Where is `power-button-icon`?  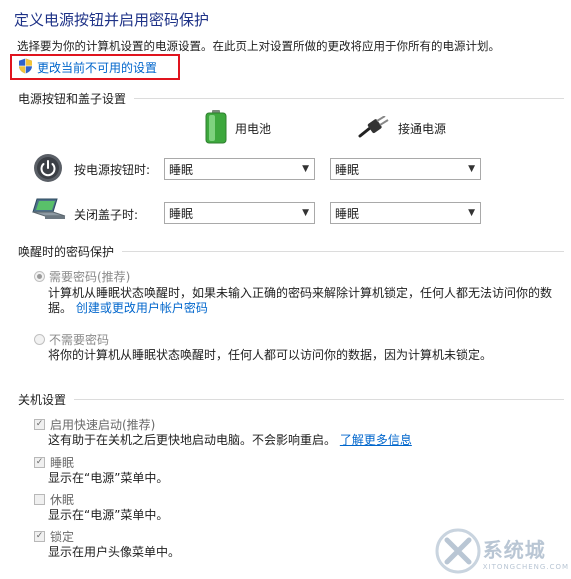
power-button-icon is located at coordinates (48, 169).